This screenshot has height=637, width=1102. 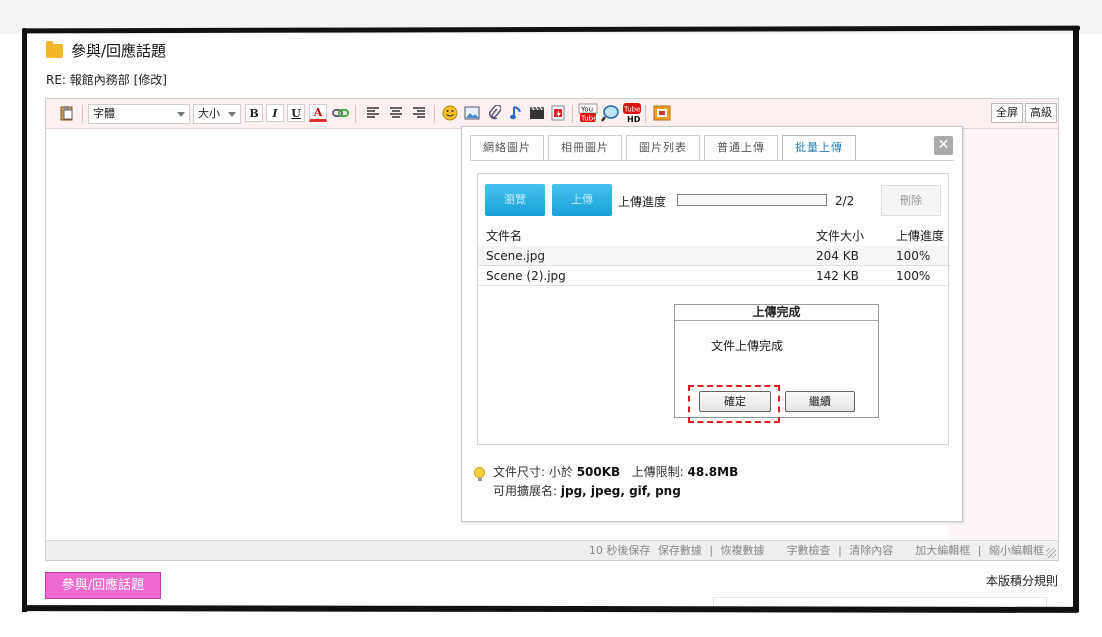 What do you see at coordinates (494, 113) in the screenshot?
I see `attachment-icon` at bounding box center [494, 113].